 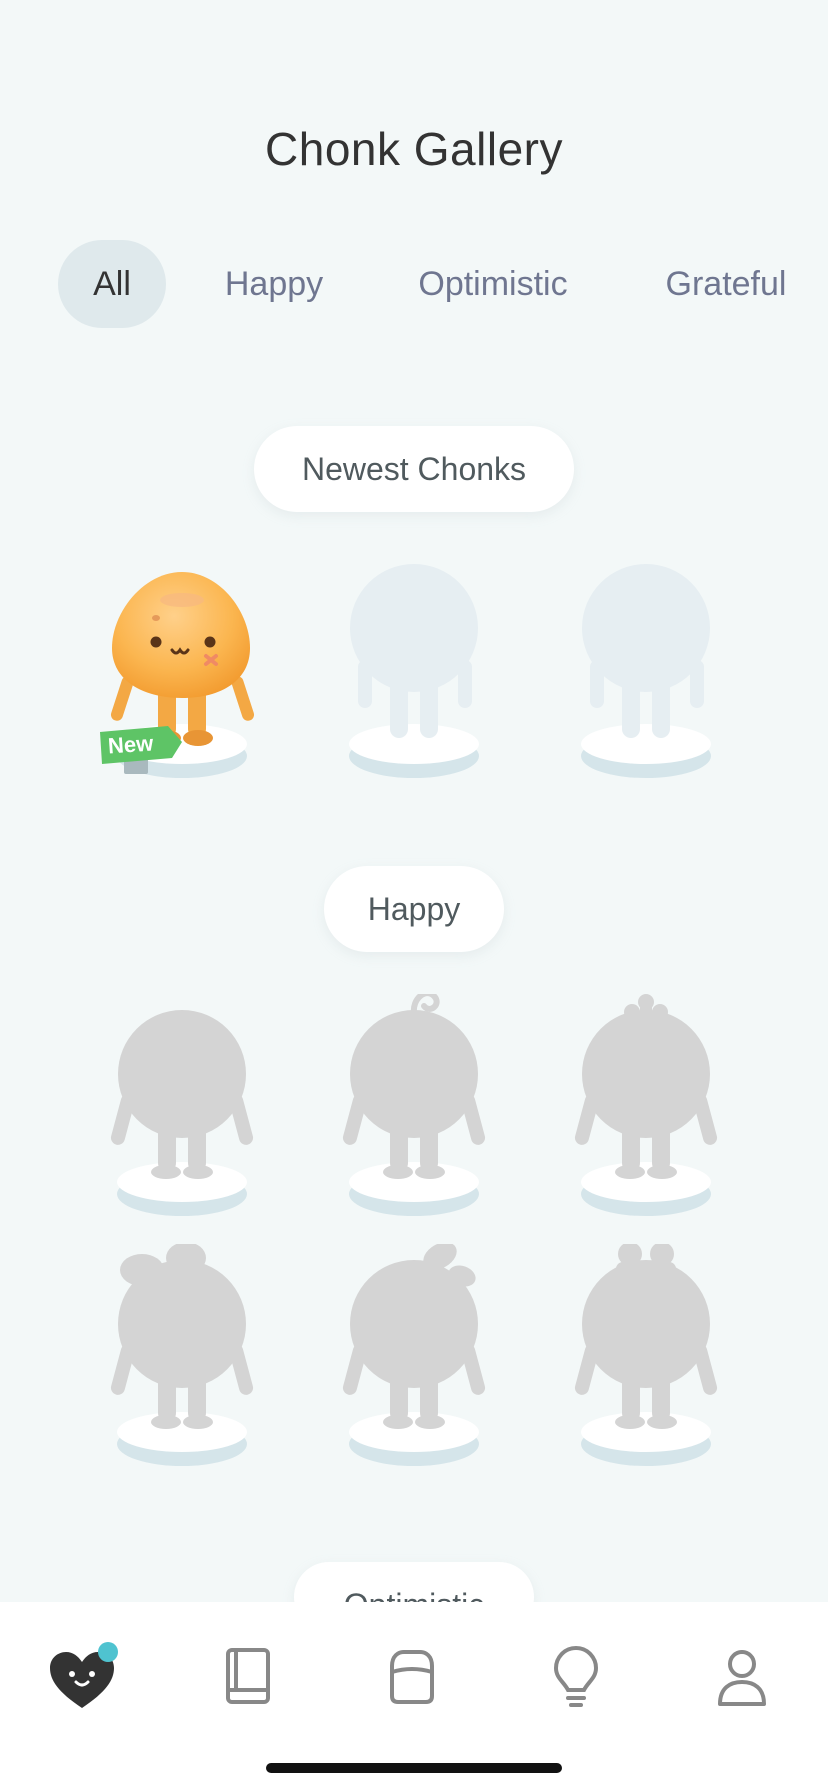 I want to click on nav-journal, so click(x=248, y=1678).